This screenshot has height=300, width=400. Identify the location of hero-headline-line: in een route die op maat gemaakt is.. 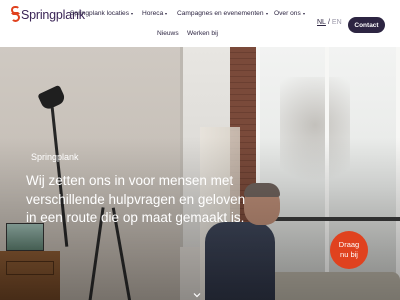
(135, 217).